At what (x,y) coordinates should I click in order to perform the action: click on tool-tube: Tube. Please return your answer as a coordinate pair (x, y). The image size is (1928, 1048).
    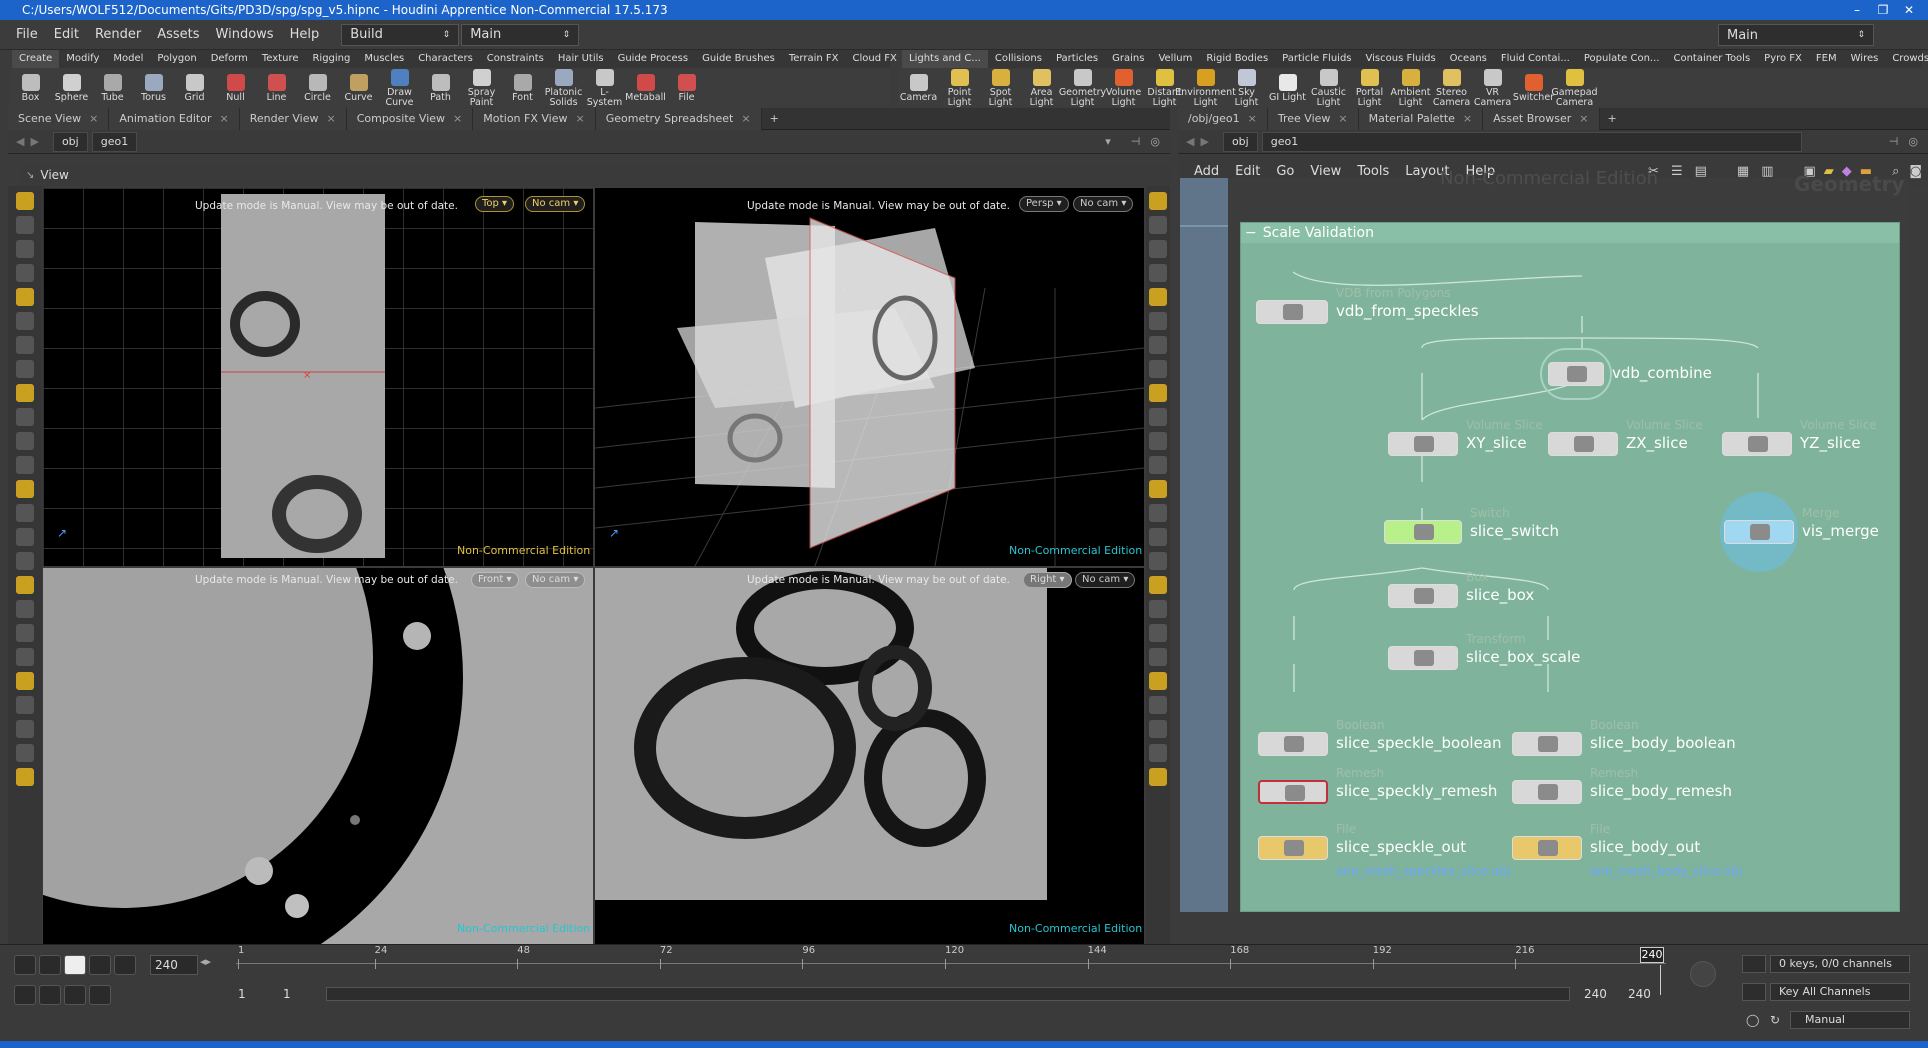
    Looking at the image, I should click on (112, 88).